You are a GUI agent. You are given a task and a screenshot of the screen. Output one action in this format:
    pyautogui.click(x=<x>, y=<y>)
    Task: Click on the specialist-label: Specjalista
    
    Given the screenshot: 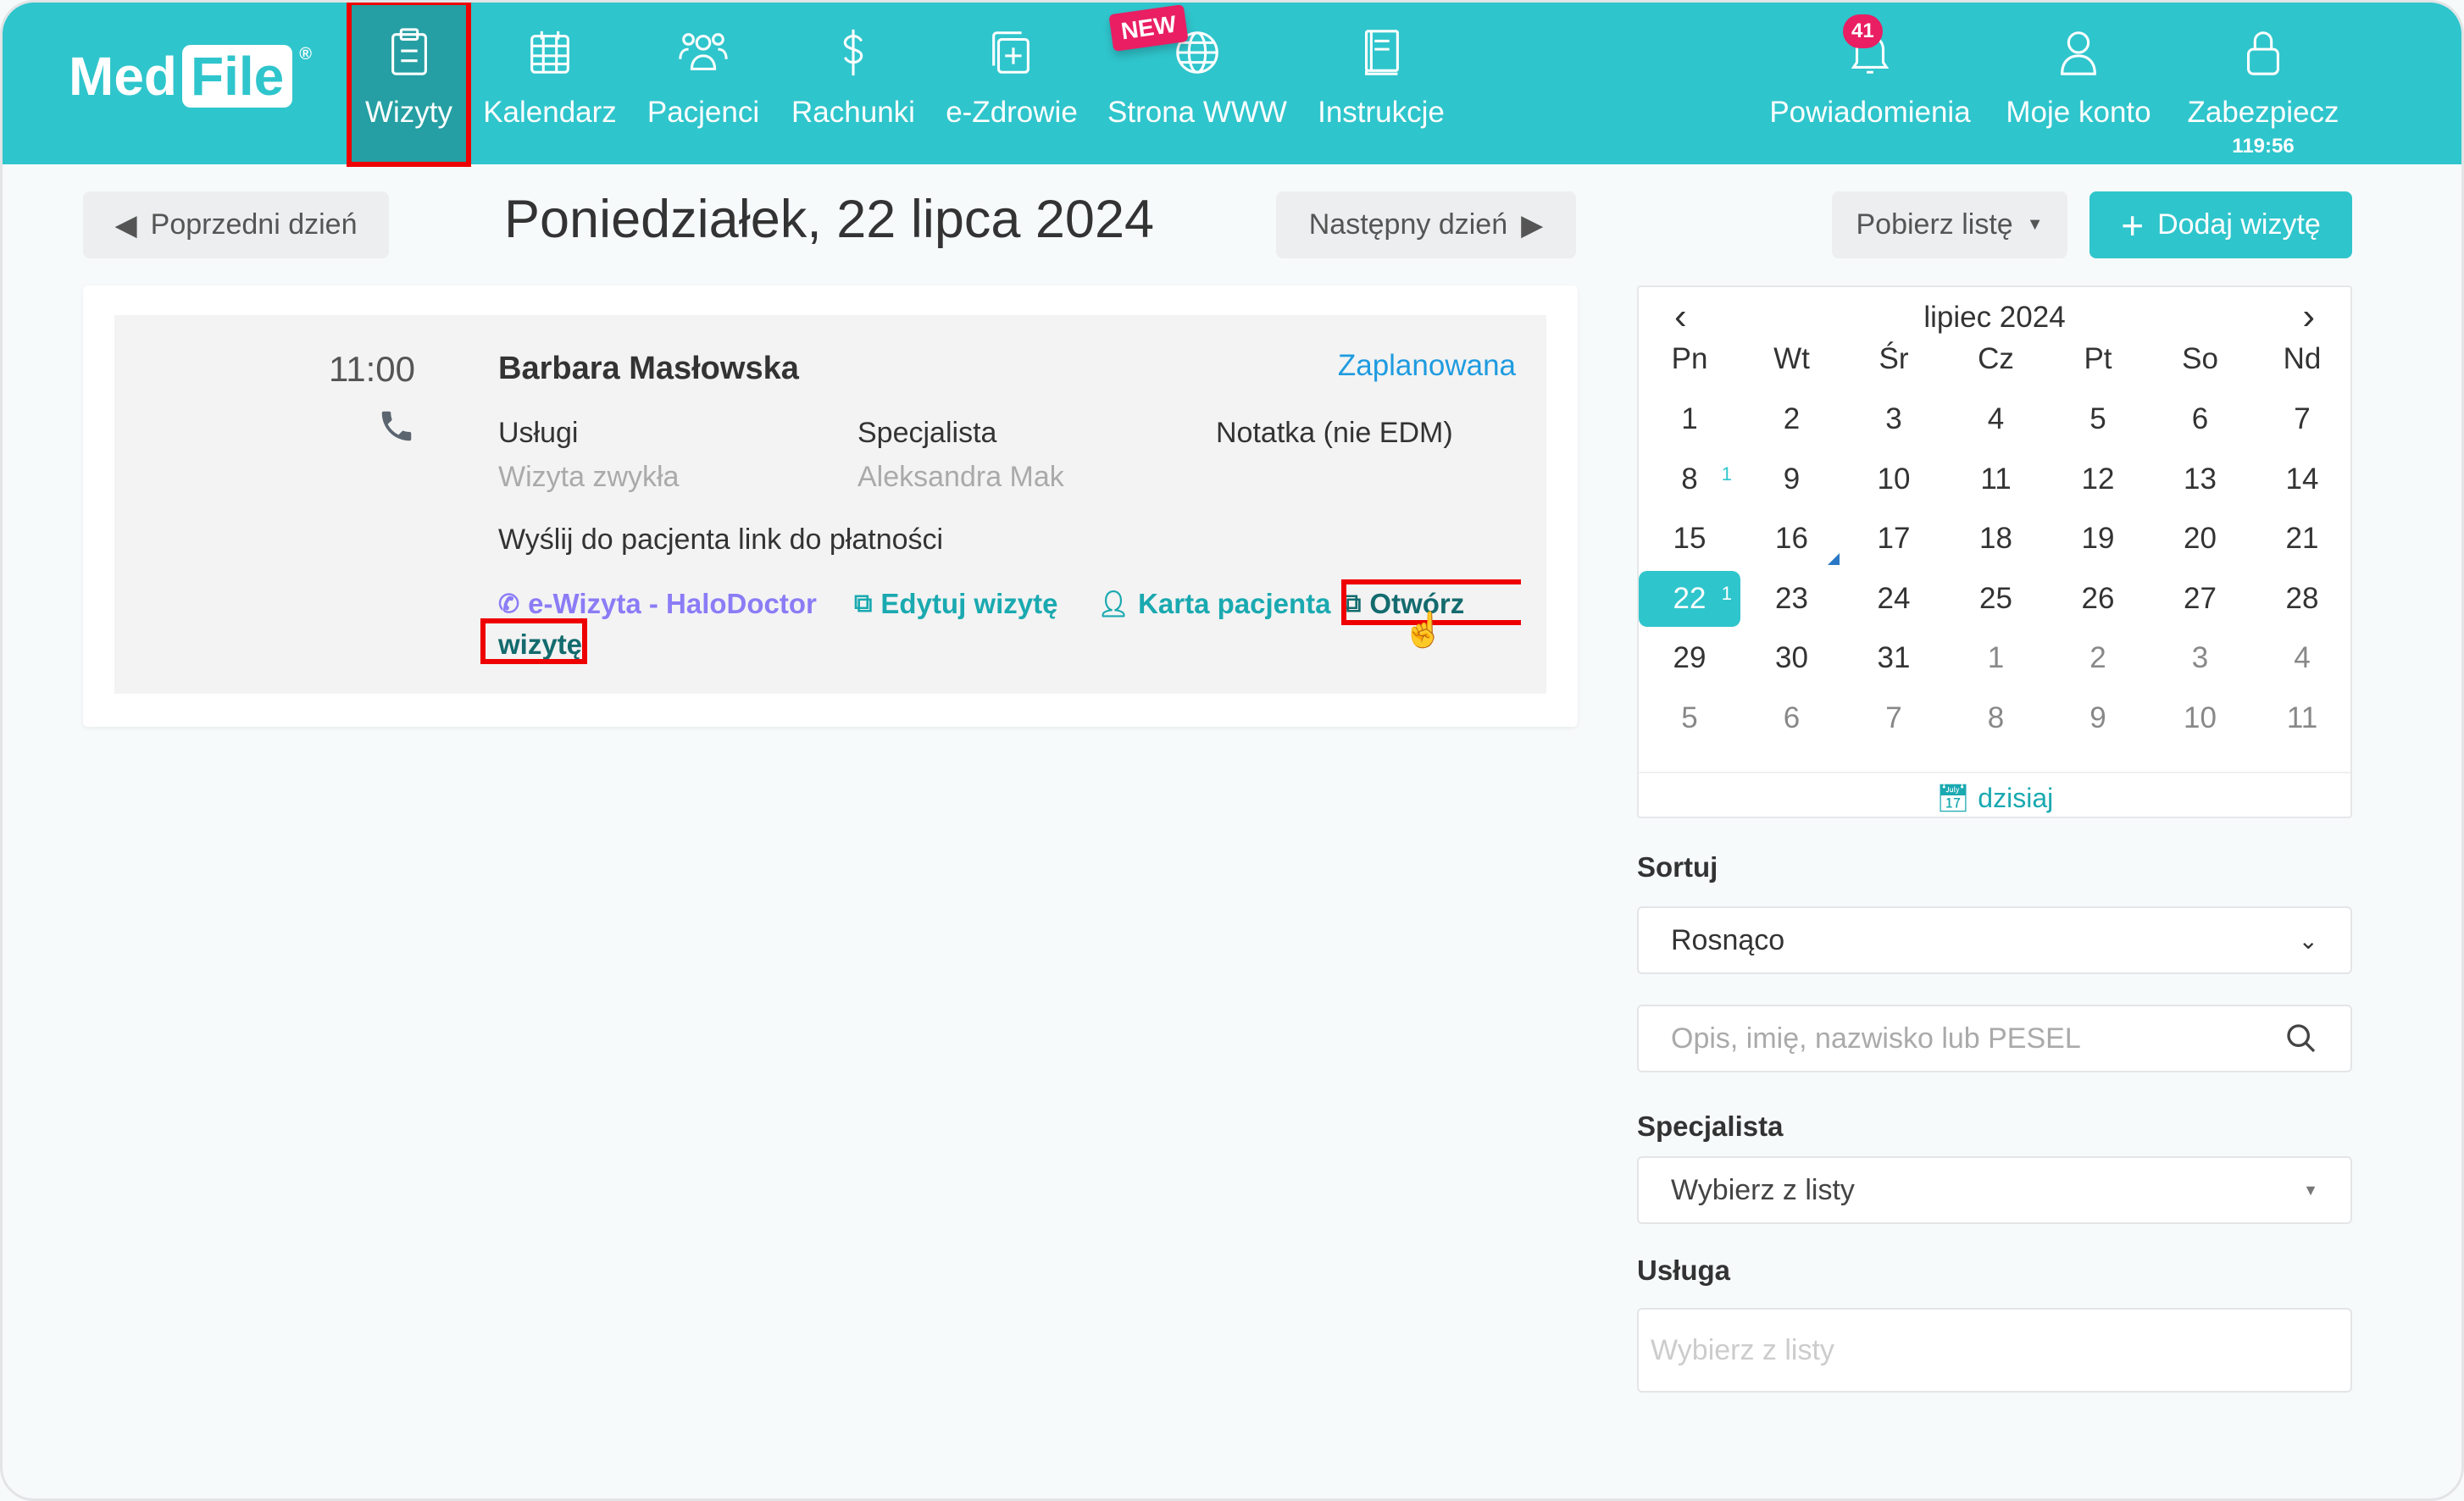 What is the action you would take?
    pyautogui.click(x=927, y=433)
    